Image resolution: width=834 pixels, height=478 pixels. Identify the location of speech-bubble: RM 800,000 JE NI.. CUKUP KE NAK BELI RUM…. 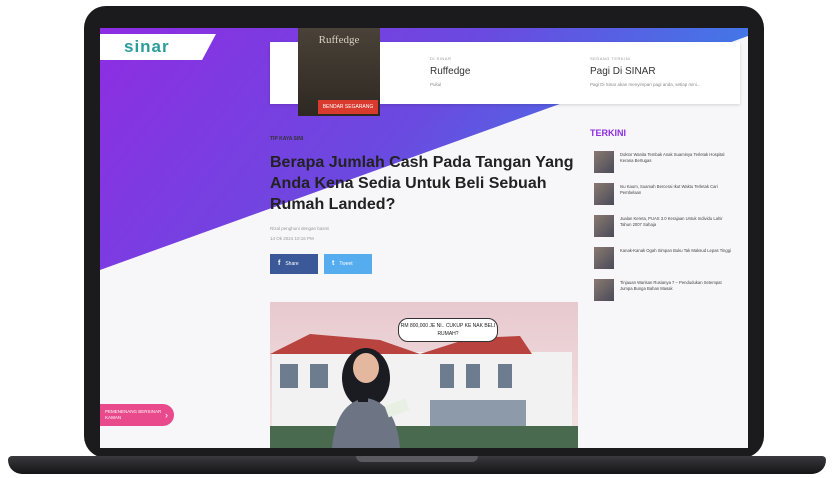
(448, 330).